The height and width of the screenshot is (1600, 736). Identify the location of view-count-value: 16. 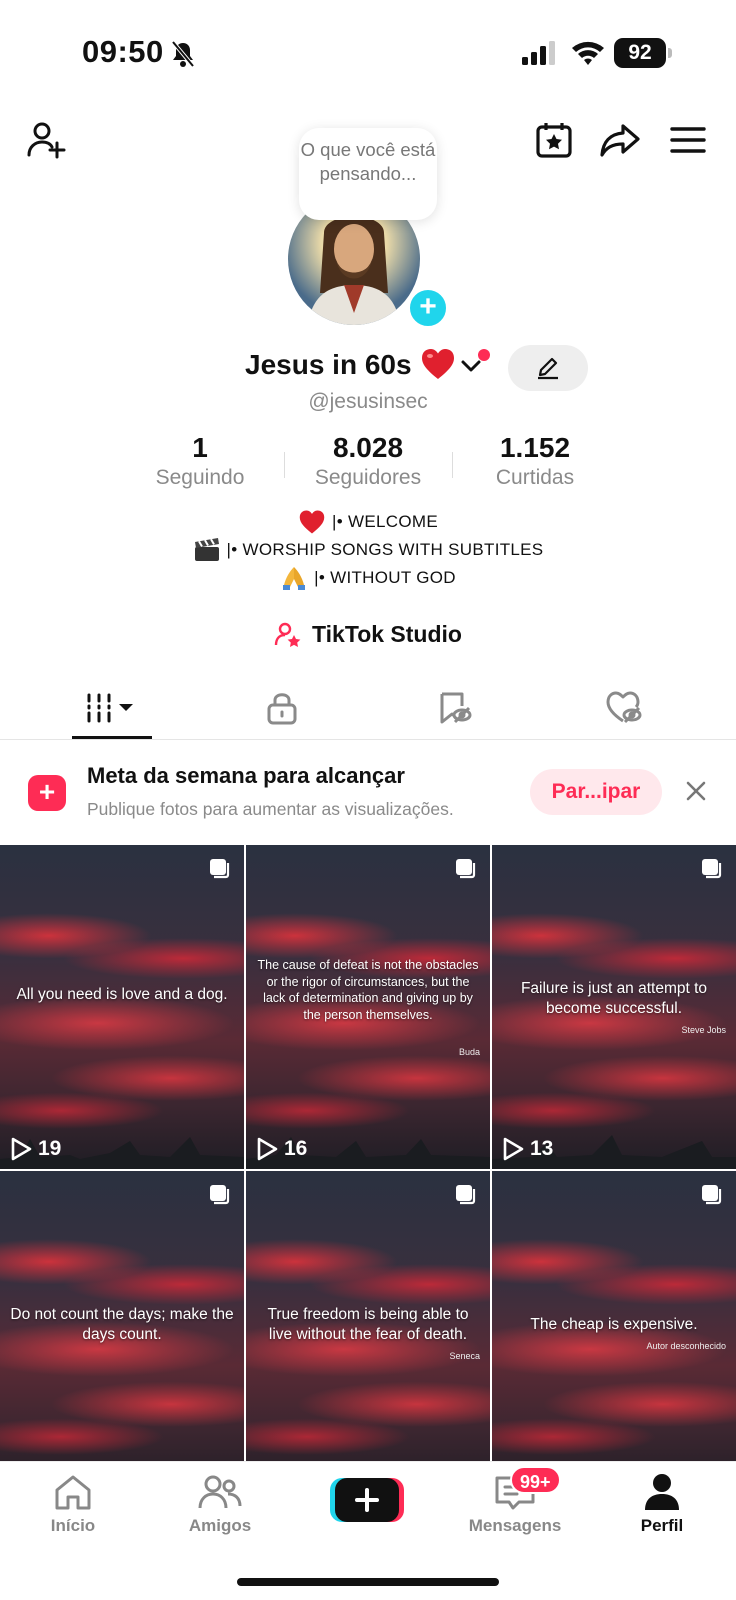
(296, 1148).